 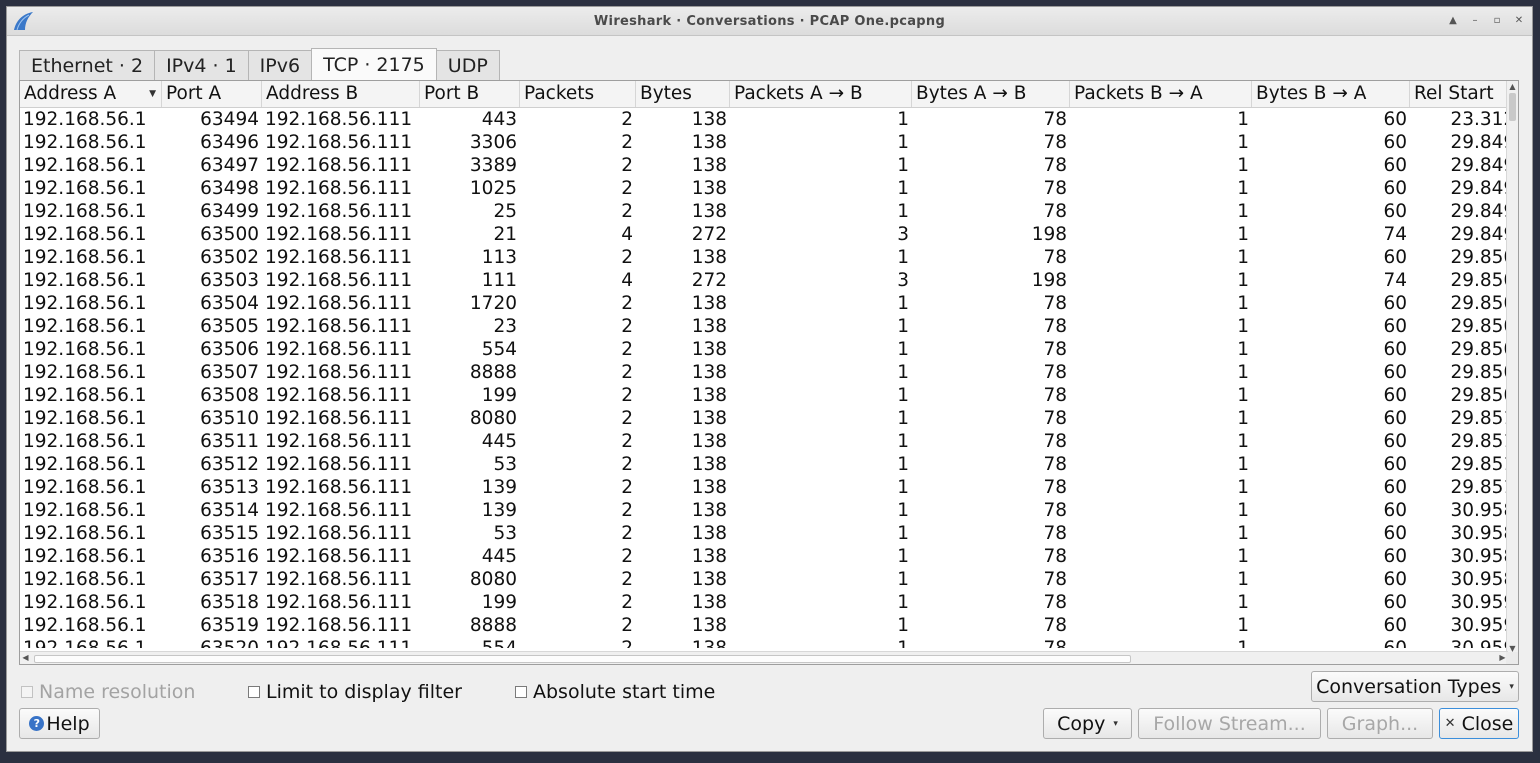 I want to click on table-cell: 198, so click(x=1049, y=280).